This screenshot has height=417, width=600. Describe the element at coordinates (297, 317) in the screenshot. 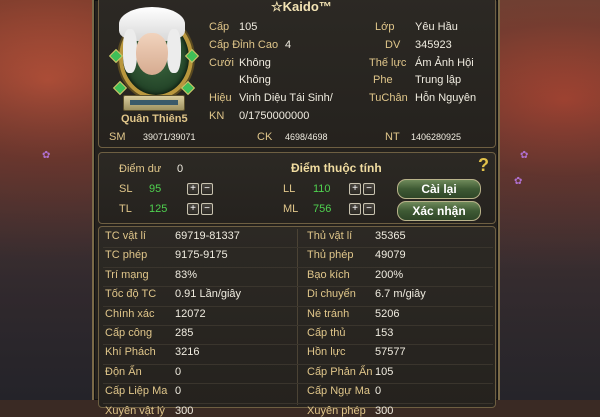

I see `stats-column-divider` at that location.